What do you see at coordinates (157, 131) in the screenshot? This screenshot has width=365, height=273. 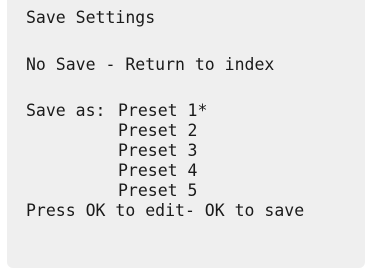 I see `preset-2-option: Preset 2` at bounding box center [157, 131].